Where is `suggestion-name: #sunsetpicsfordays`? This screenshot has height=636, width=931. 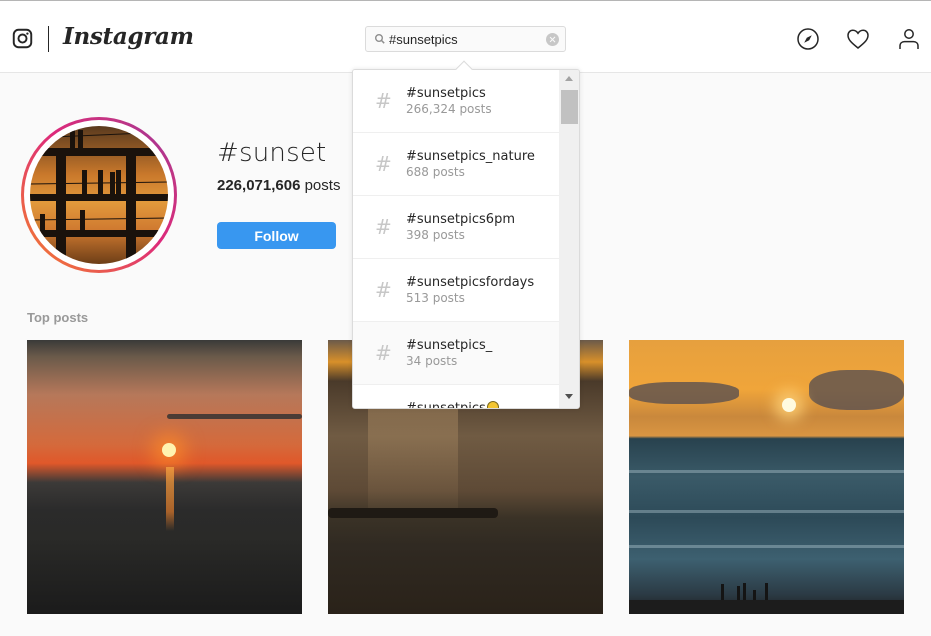 suggestion-name: #sunsetpicsfordays is located at coordinates (470, 282).